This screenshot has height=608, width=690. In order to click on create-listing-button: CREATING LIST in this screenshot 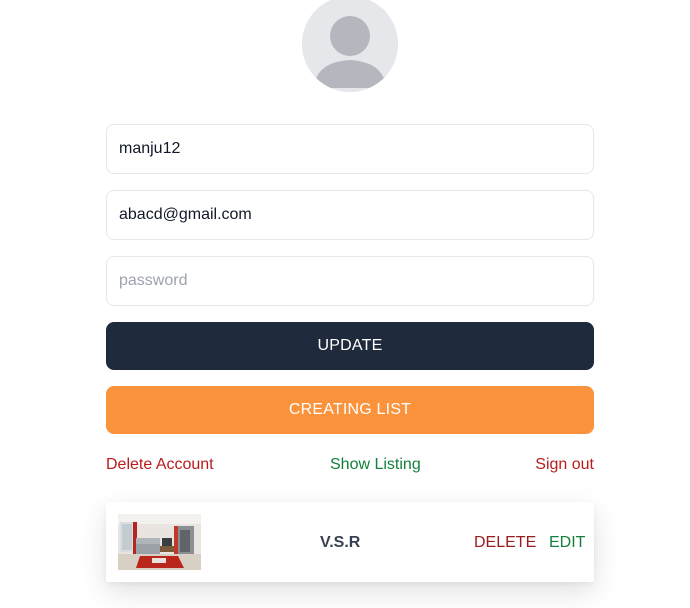, I will do `click(350, 410)`.